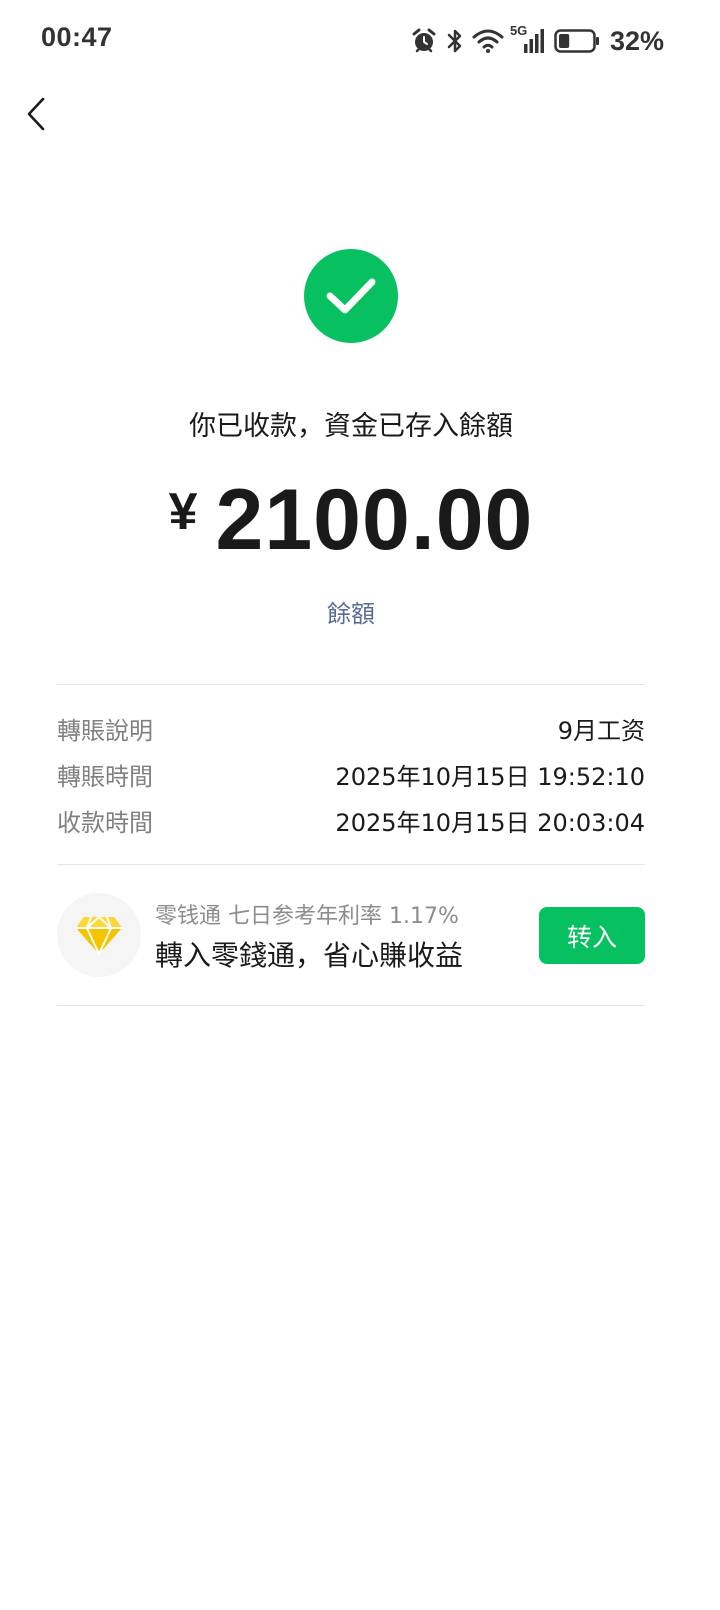 The width and height of the screenshot is (720, 1610). What do you see at coordinates (518, 30) in the screenshot?
I see `network-type-label: 5G` at bounding box center [518, 30].